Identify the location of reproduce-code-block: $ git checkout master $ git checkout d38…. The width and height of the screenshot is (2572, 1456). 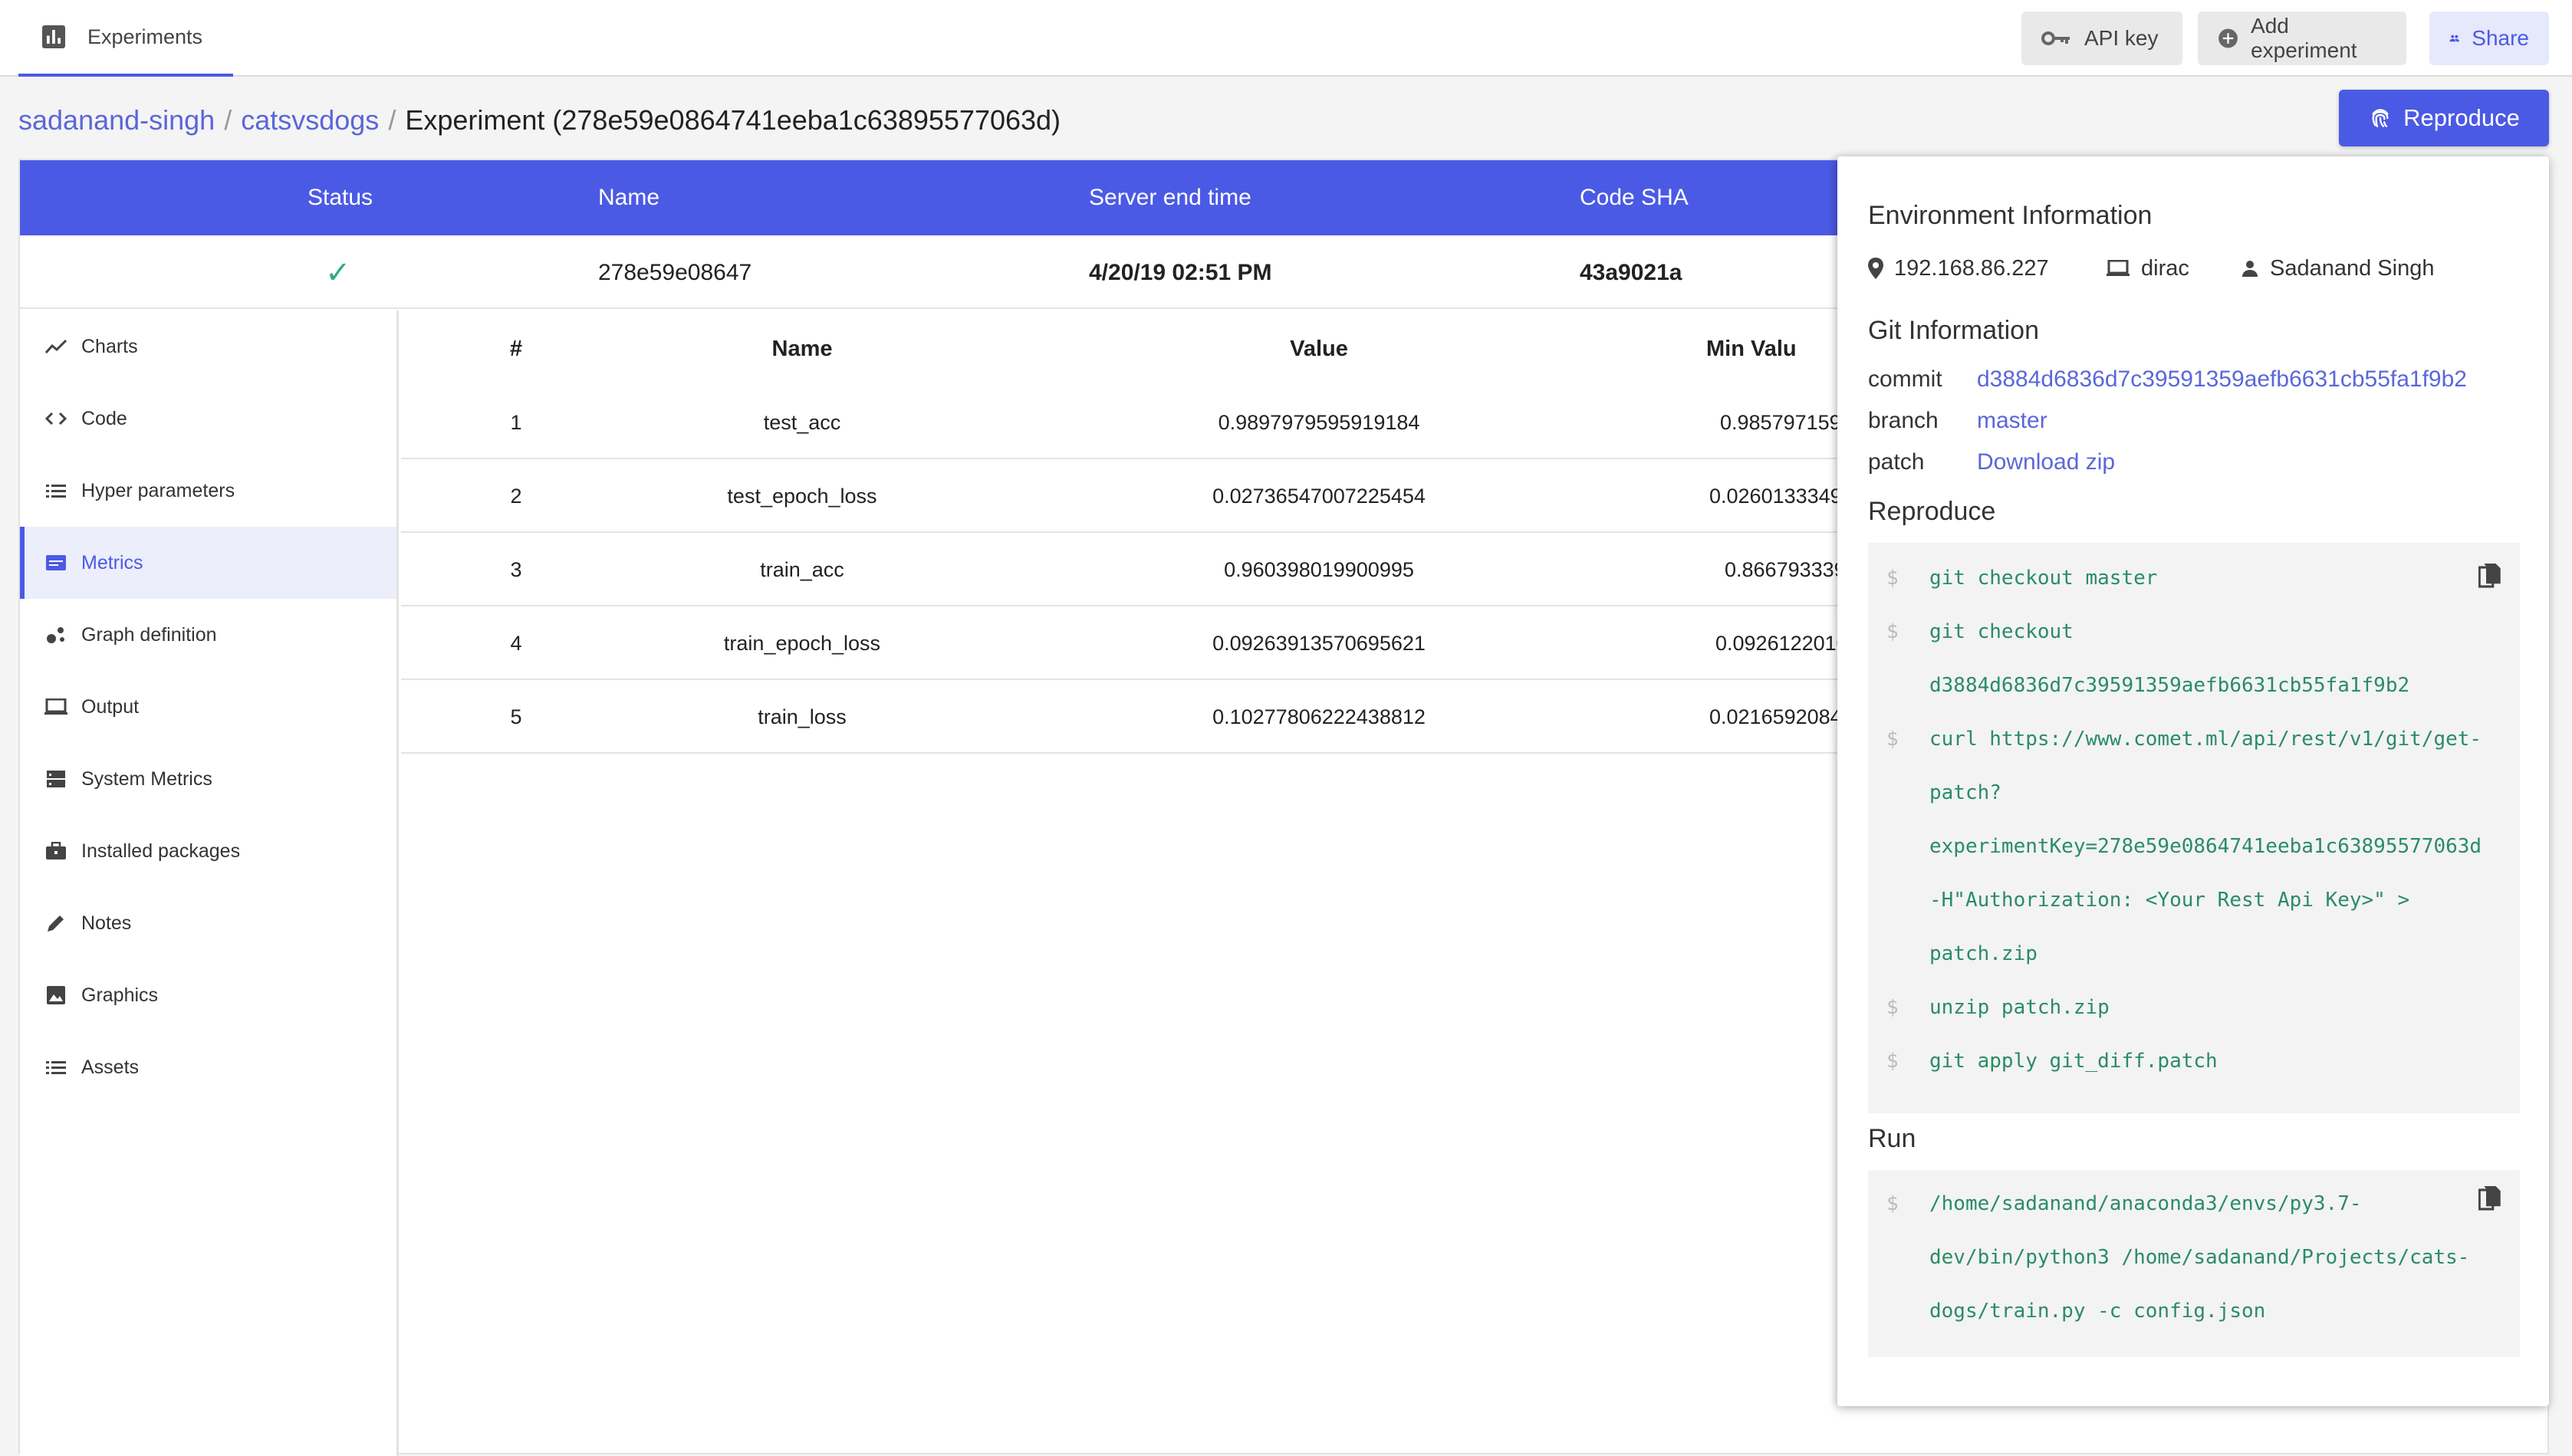
(2194, 828).